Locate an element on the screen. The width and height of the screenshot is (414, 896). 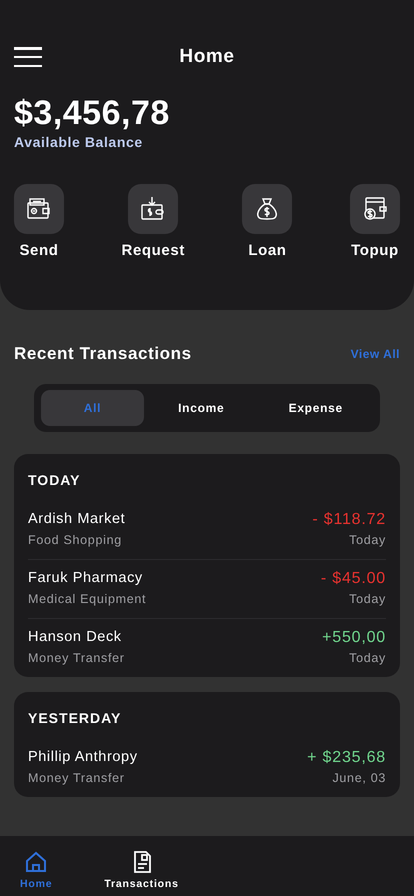
category-label: Medical Equipment is located at coordinates (87, 599).